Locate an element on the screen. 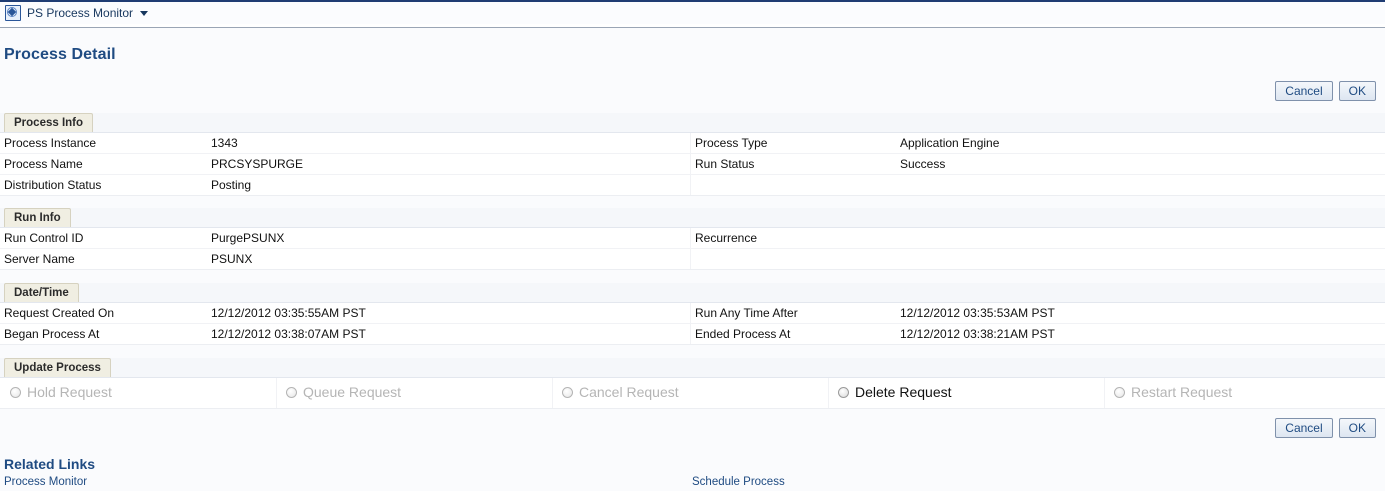  radio-label: Delete Request is located at coordinates (903, 392).